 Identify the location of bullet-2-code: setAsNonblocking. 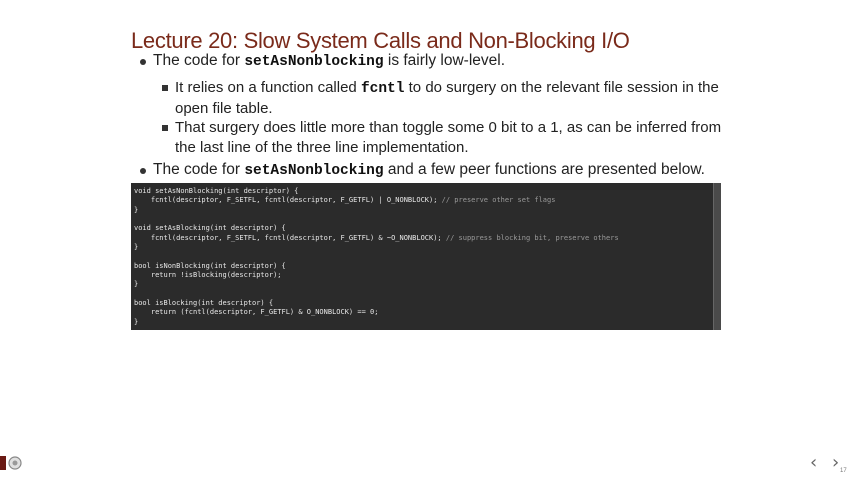
(314, 171).